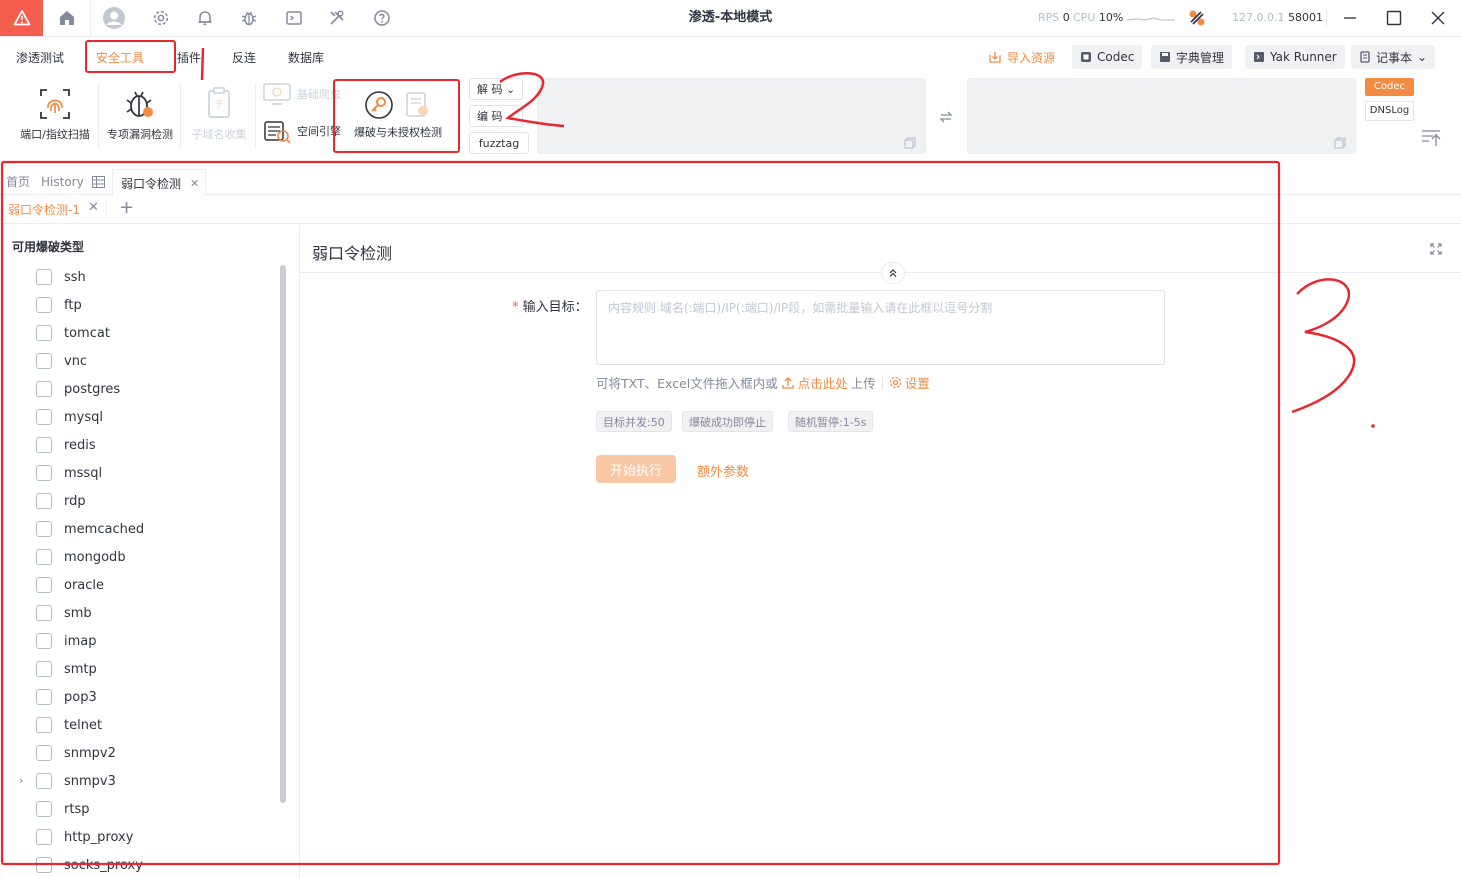 The width and height of the screenshot is (1461, 878). I want to click on collapse-button, so click(893, 273).